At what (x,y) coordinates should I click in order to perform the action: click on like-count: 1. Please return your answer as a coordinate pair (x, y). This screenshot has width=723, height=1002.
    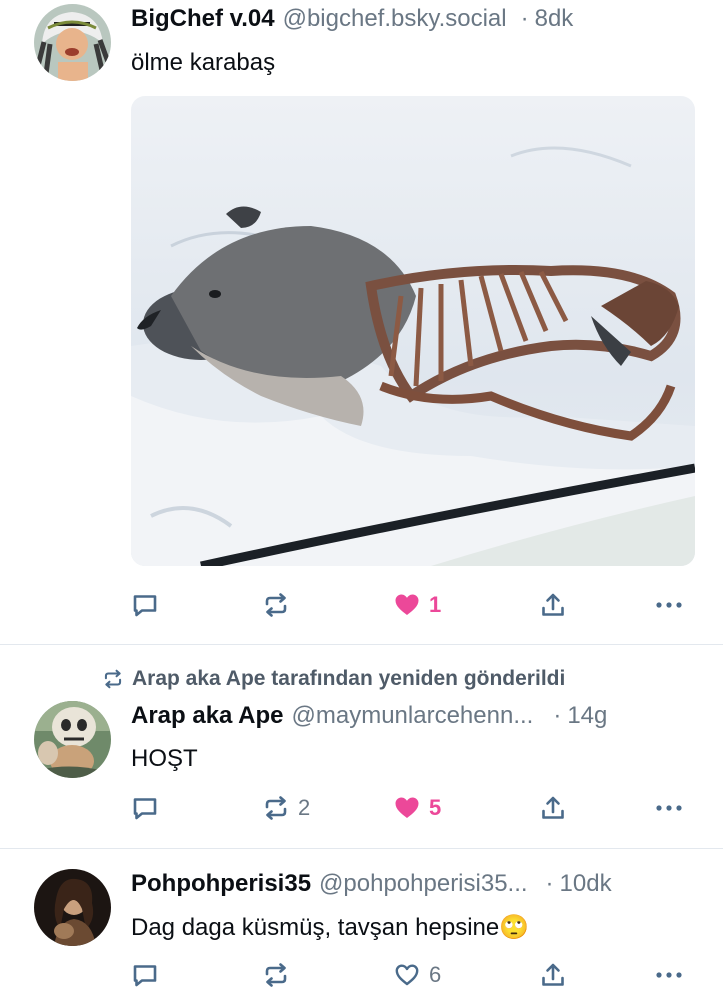
    Looking at the image, I should click on (435, 604).